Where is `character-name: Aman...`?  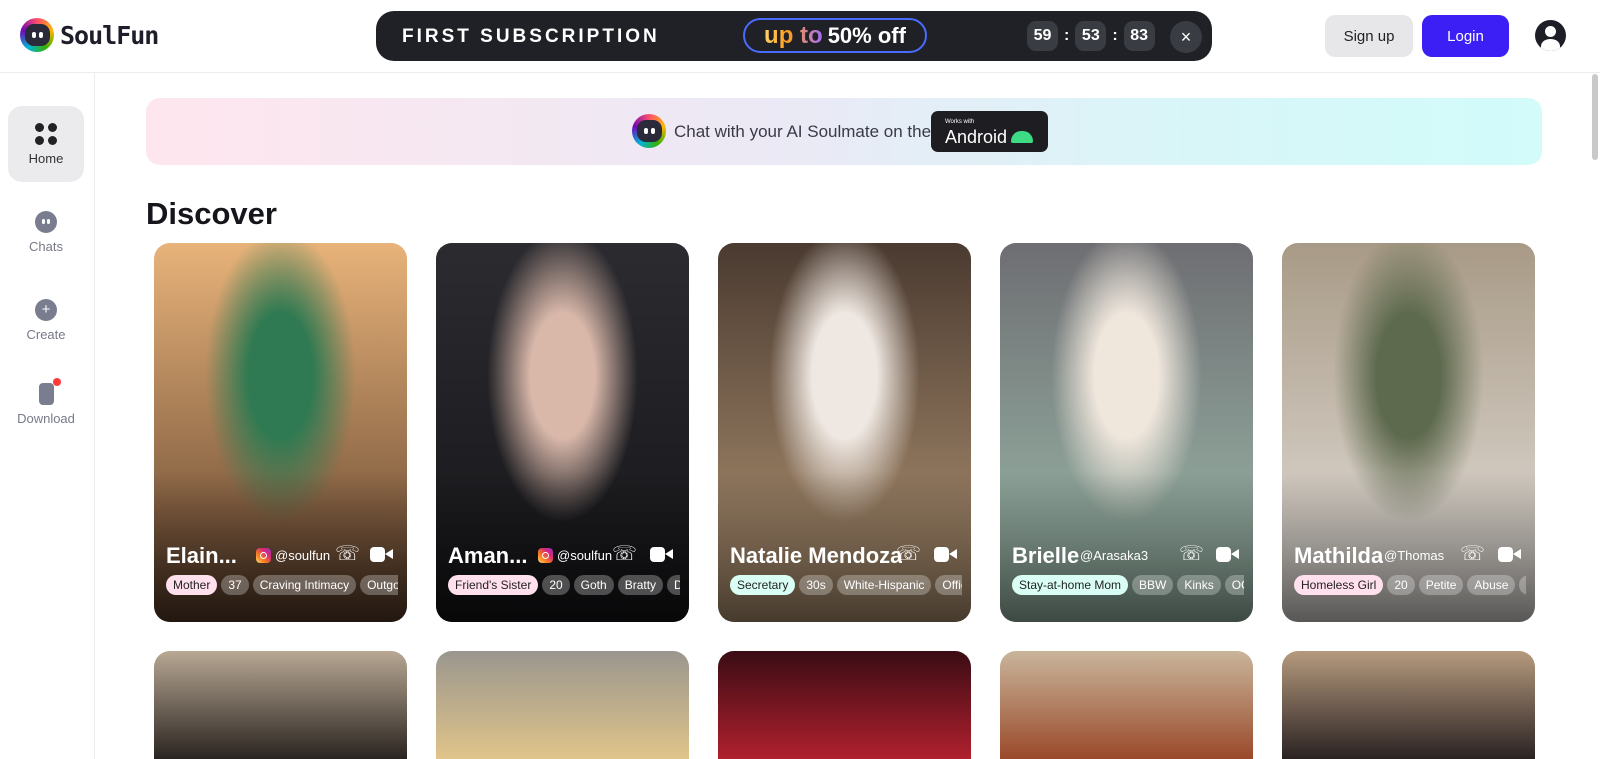 character-name: Aman... is located at coordinates (488, 555).